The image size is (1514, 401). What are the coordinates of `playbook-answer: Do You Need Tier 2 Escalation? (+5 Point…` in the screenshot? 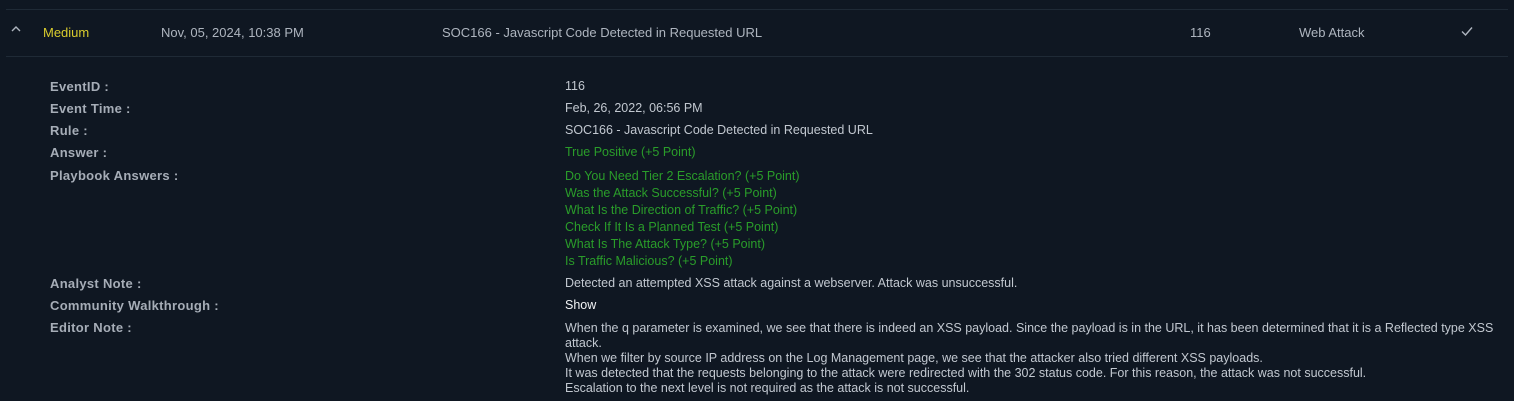 It's located at (682, 176).